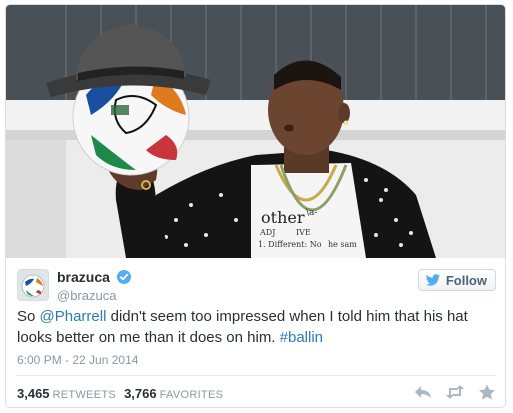  Describe the element at coordinates (256, 375) in the screenshot. I see `divider` at that location.